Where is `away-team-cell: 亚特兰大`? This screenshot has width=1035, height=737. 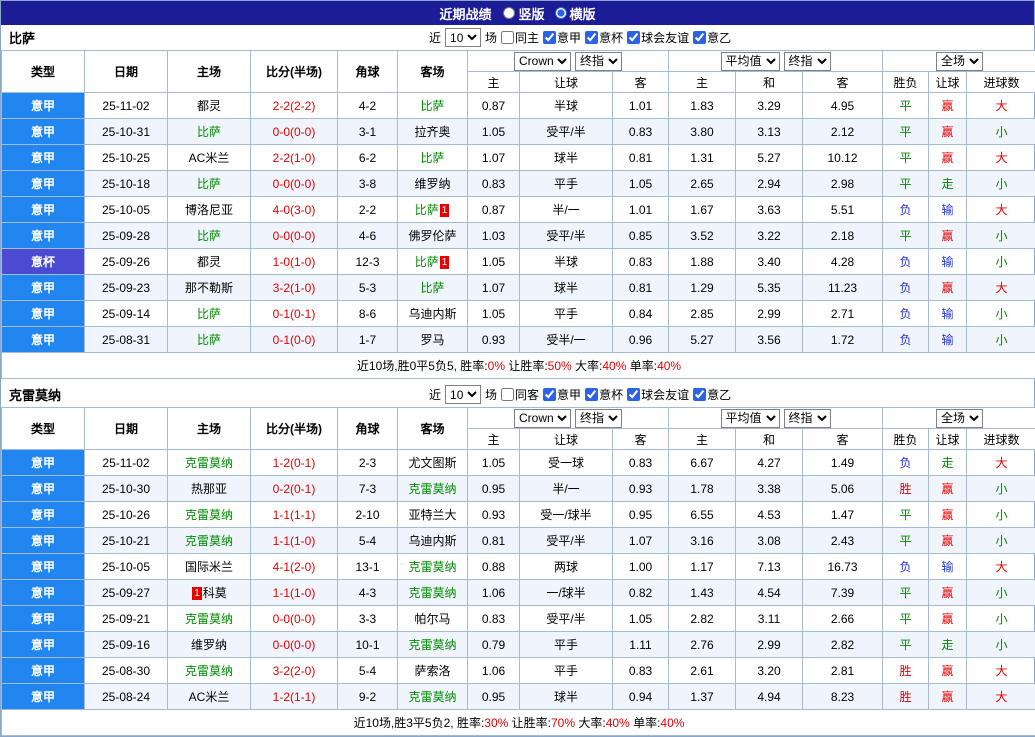
away-team-cell: 亚特兰大 is located at coordinates (433, 515).